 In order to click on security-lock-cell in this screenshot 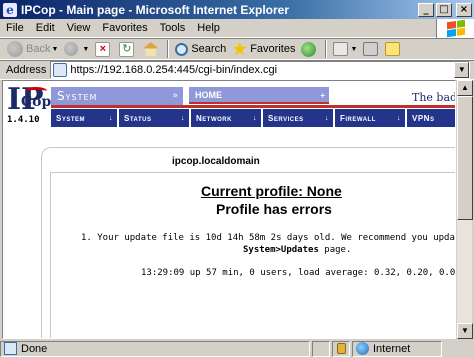, I will do `click(341, 348)`.